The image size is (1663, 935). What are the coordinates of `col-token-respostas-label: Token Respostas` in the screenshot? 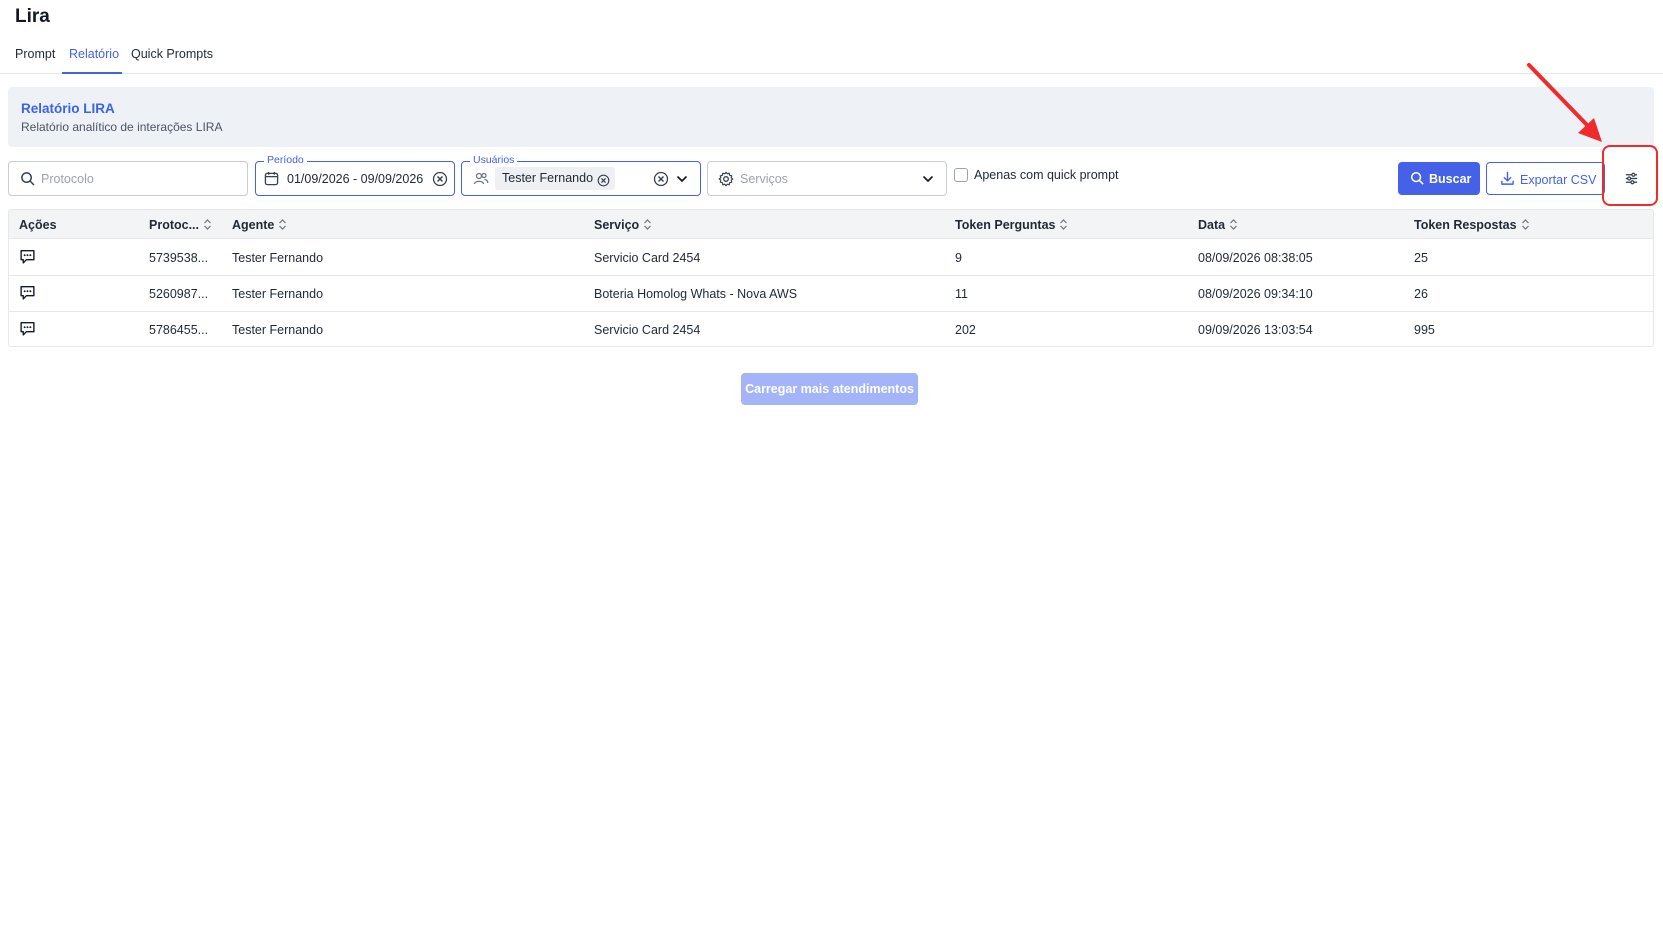 It's located at (1465, 225).